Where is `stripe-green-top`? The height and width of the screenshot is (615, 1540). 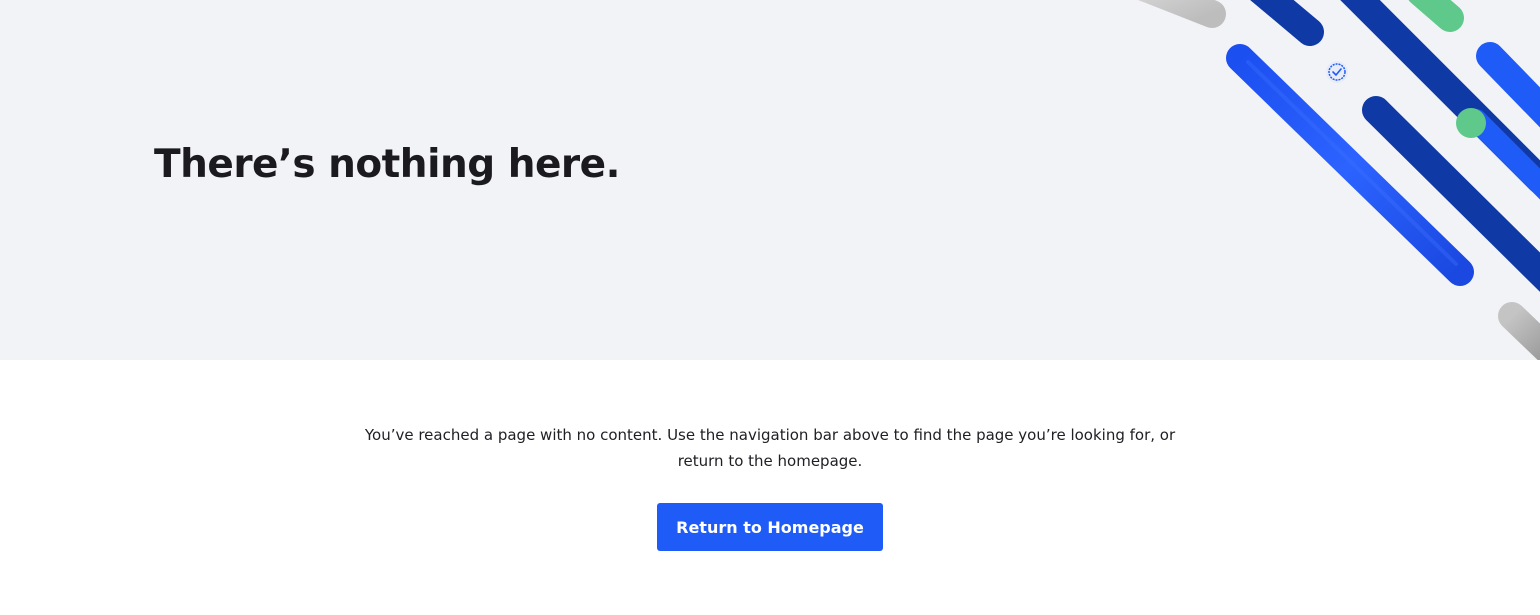 stripe-green-top is located at coordinates (1436, 16).